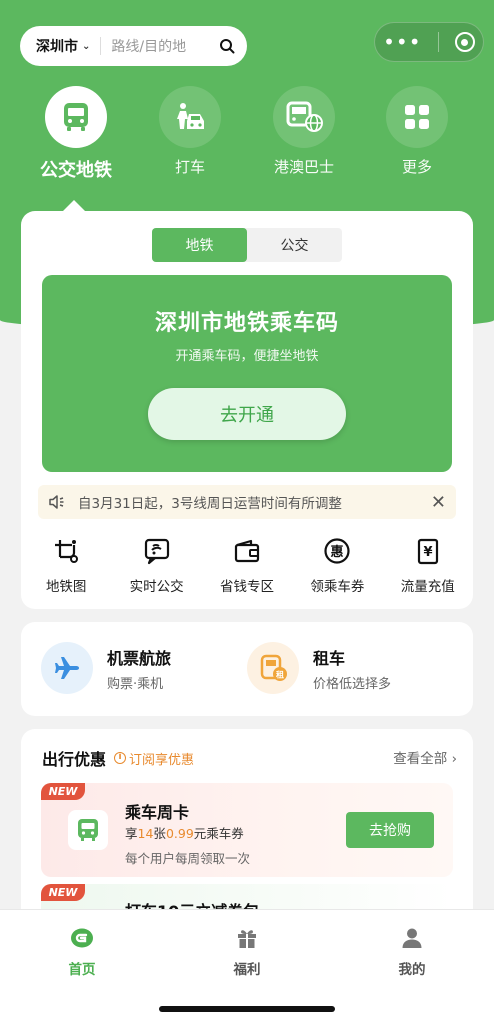 The image size is (494, 1024). Describe the element at coordinates (156, 551) in the screenshot. I see `realtime-bus-icon` at that location.